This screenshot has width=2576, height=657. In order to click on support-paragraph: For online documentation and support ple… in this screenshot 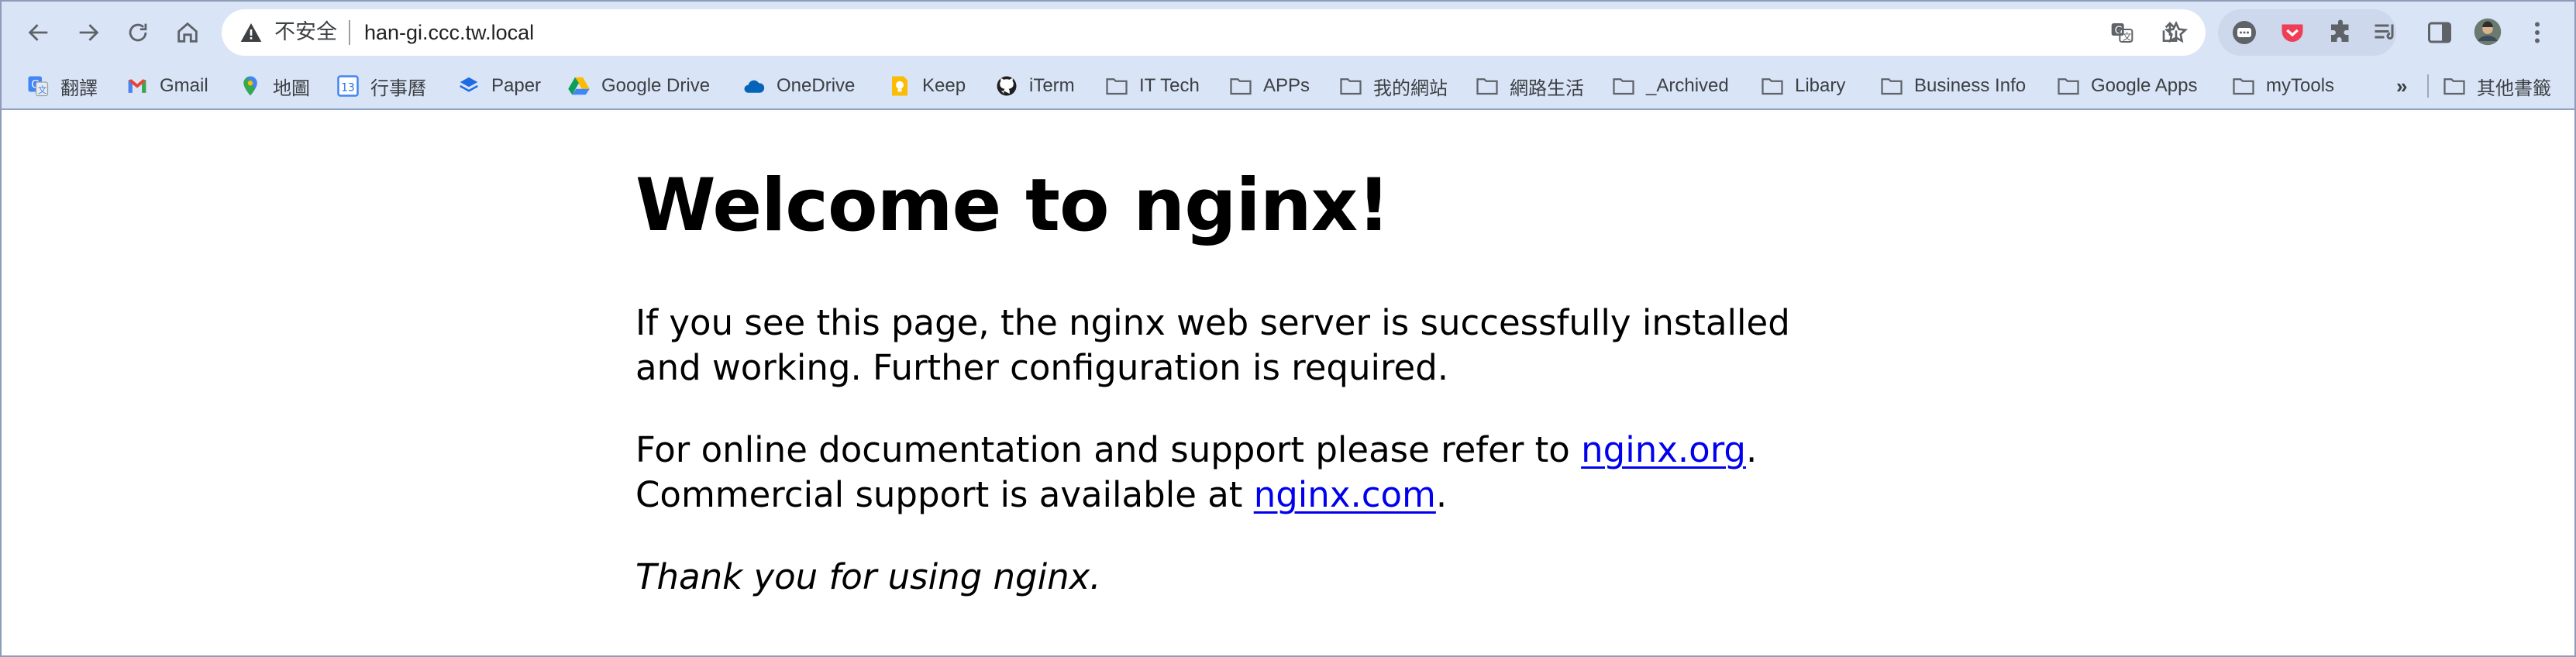, I will do `click(1239, 473)`.